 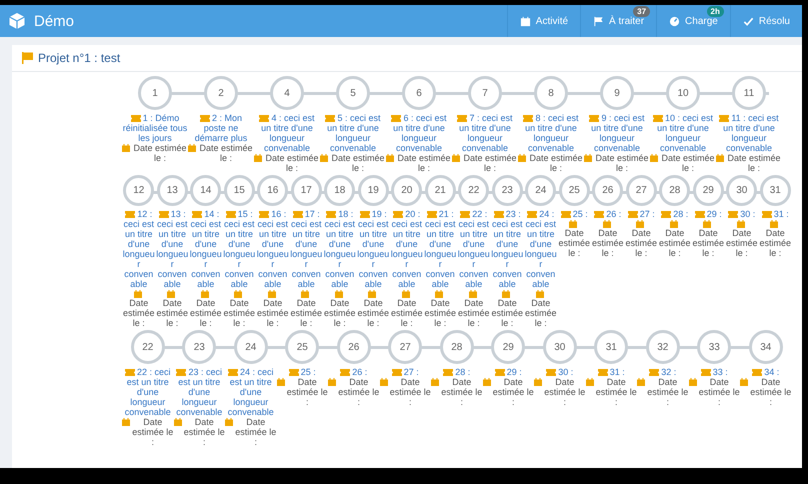 What do you see at coordinates (306, 190) in the screenshot?
I see `step-circle: 17` at bounding box center [306, 190].